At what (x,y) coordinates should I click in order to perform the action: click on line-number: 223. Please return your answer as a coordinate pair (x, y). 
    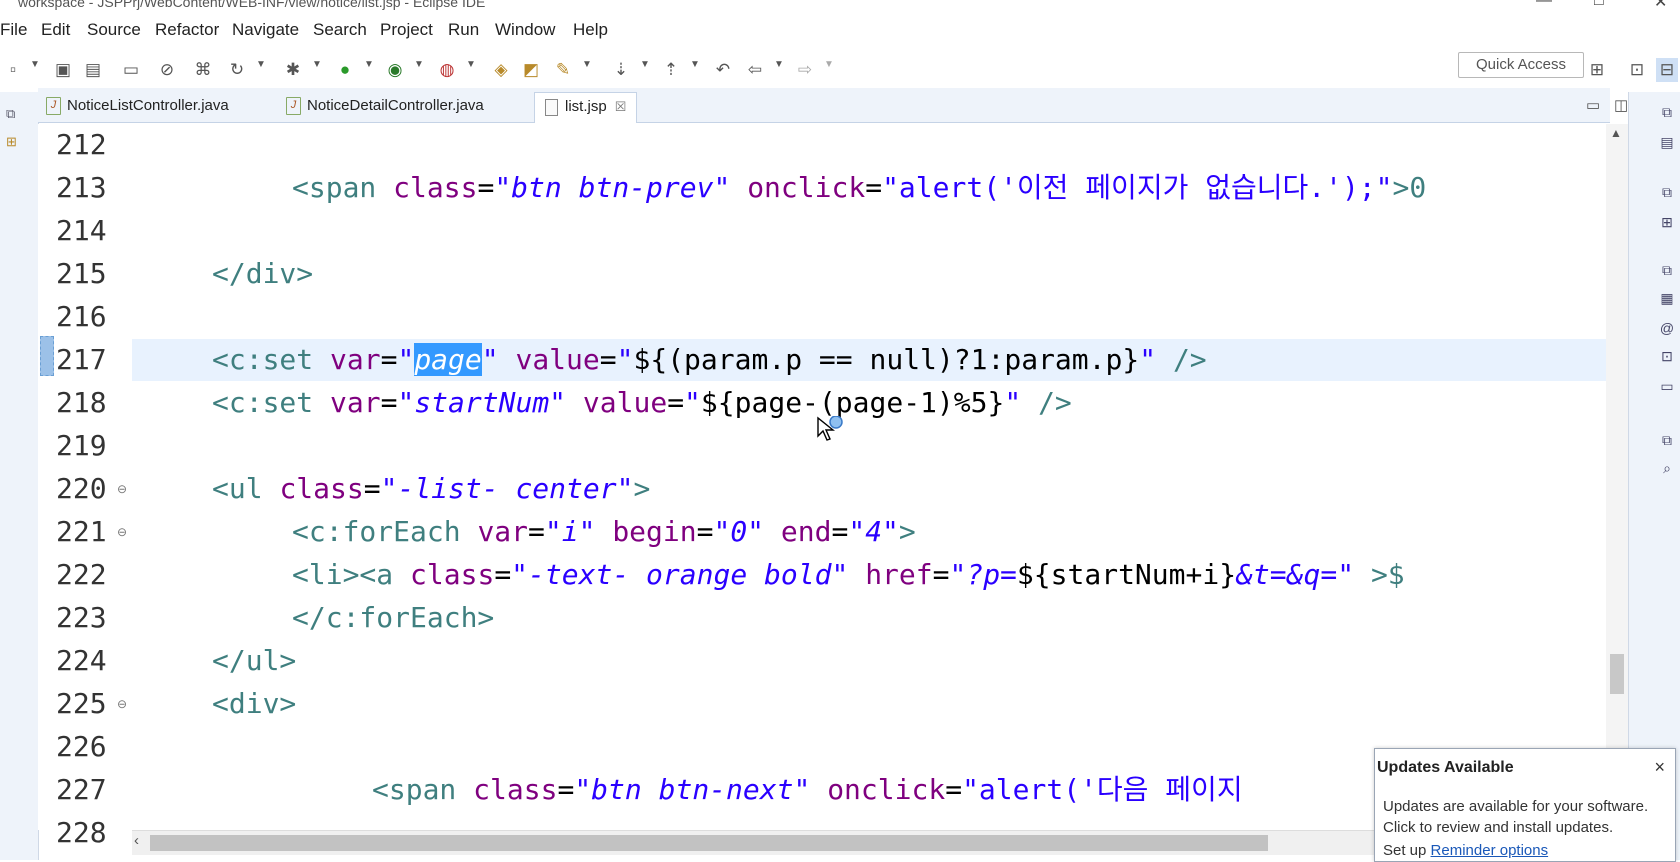
    Looking at the image, I should click on (81, 617).